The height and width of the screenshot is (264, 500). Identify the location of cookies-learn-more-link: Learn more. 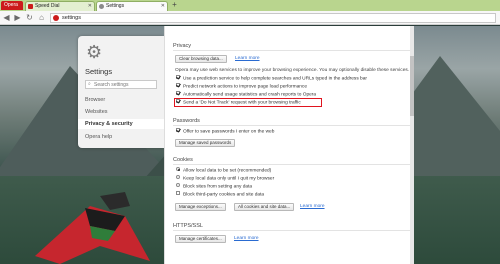
(312, 206).